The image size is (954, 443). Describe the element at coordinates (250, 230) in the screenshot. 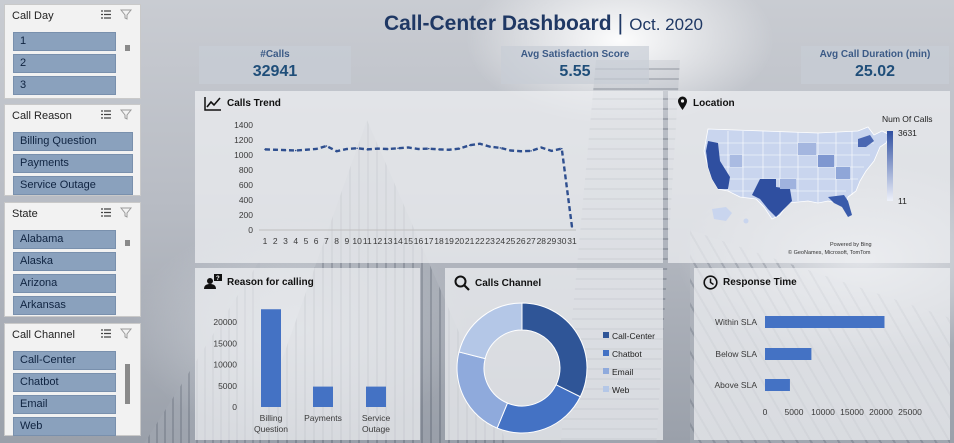

I see `y-tick-label: 0` at that location.